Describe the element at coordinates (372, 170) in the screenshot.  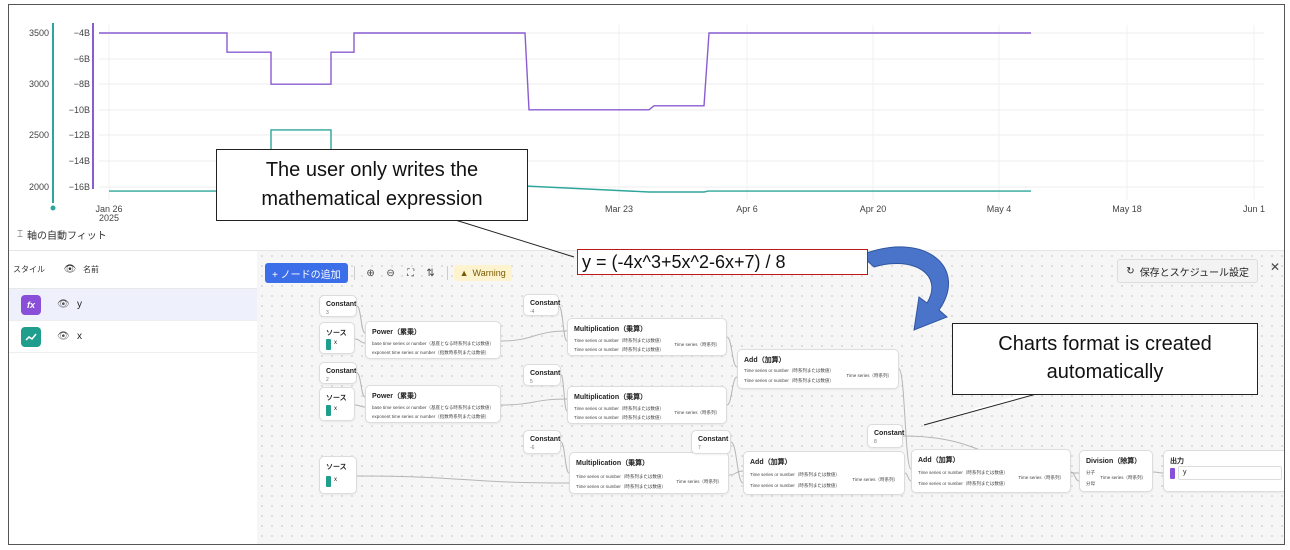
I see `callout-line: The user only writes the` at that location.